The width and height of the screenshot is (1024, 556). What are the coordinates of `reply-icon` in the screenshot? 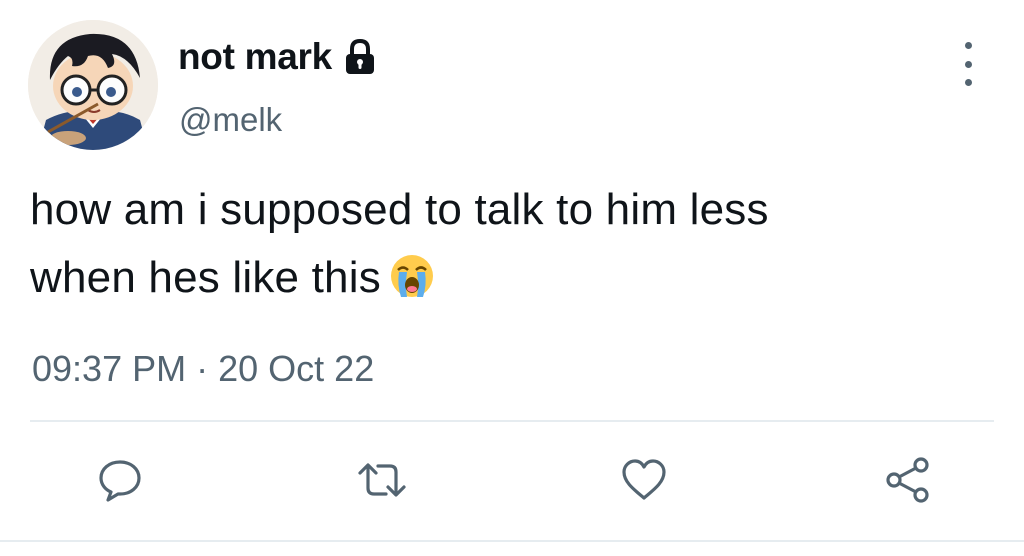 It's located at (120, 481).